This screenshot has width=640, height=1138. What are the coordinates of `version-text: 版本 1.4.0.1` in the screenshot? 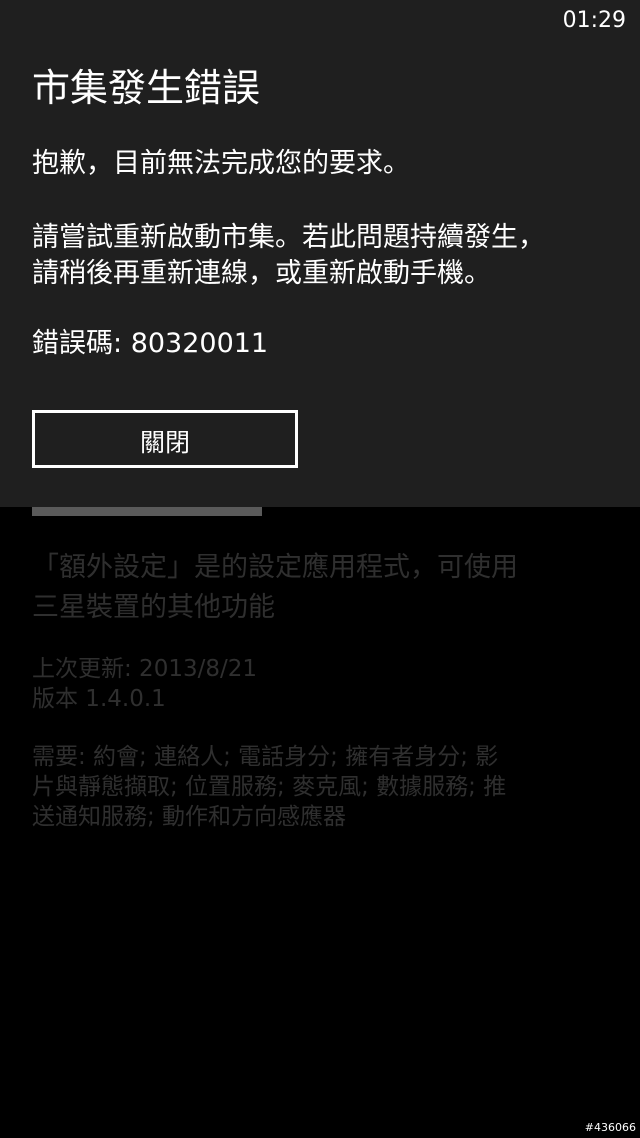 It's located at (99, 699).